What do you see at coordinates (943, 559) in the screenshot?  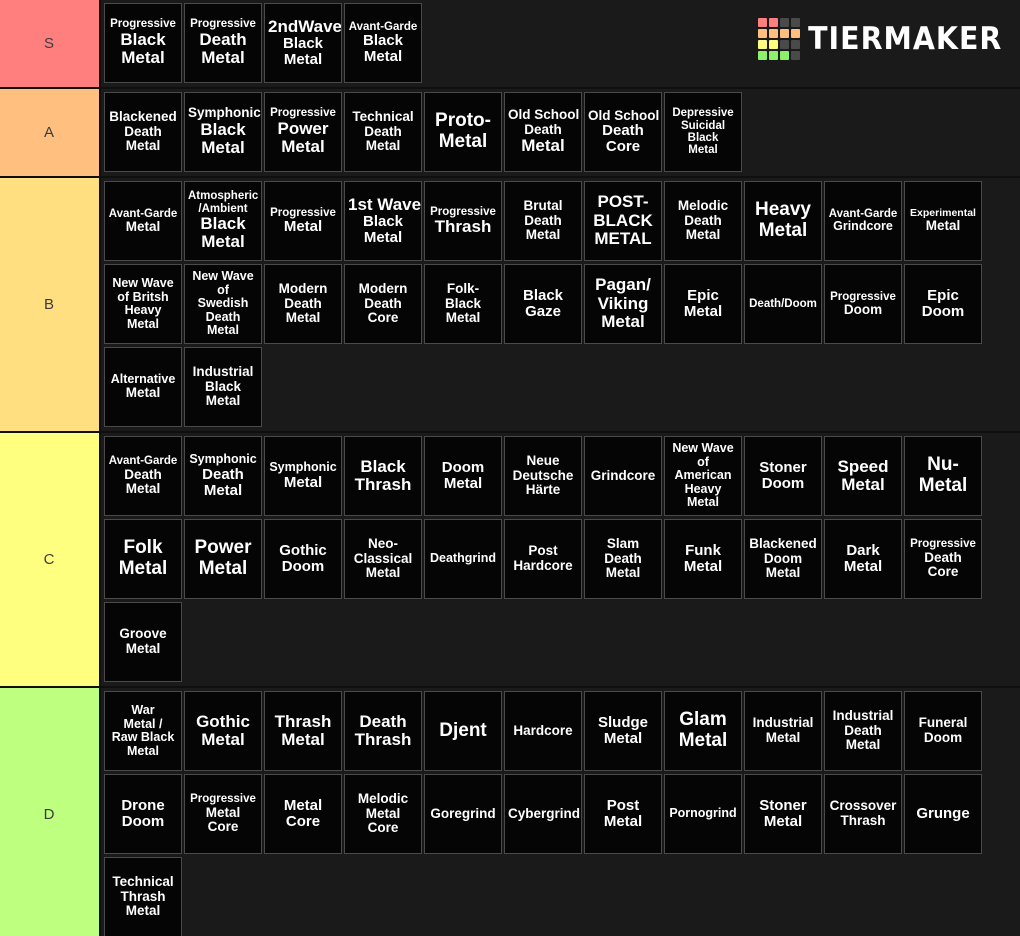 I see `tier-item: Progressive Death Core` at bounding box center [943, 559].